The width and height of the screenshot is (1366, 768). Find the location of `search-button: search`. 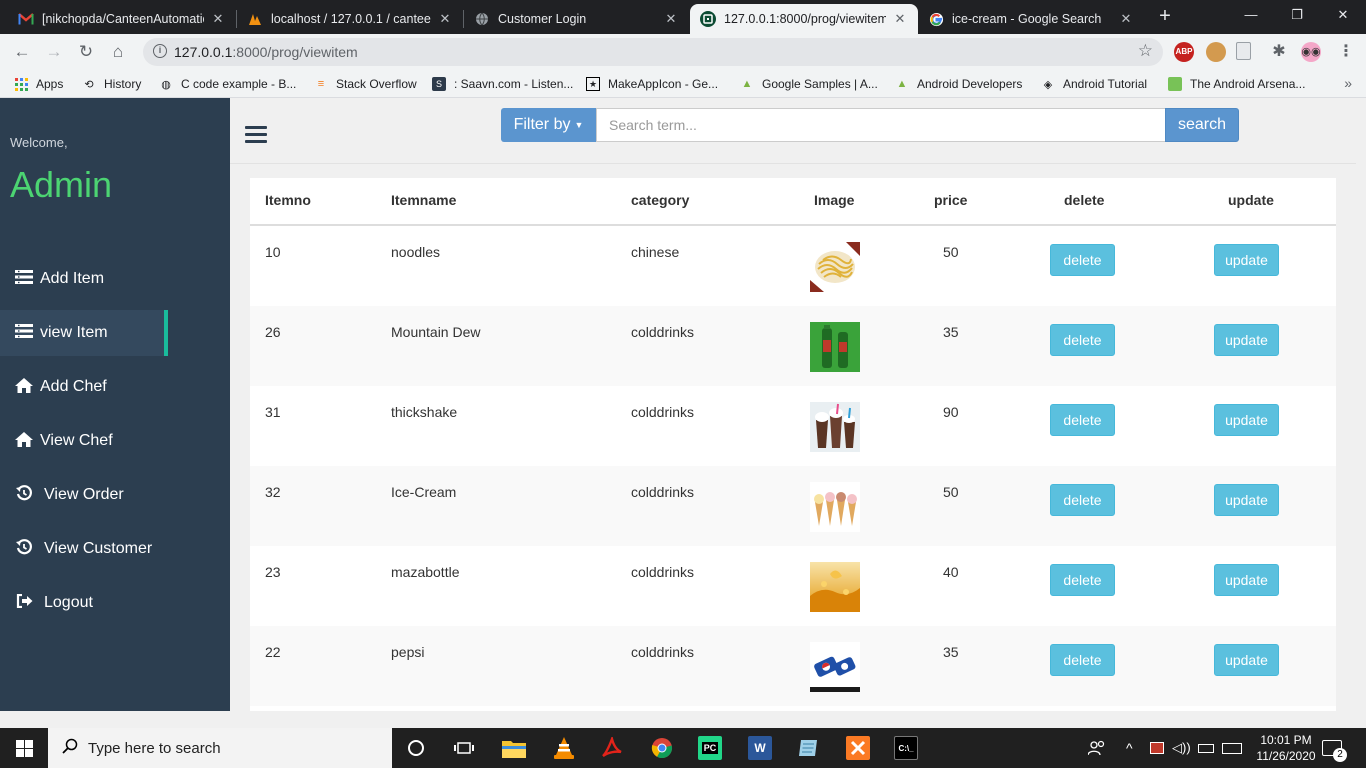

search-button: search is located at coordinates (1202, 125).